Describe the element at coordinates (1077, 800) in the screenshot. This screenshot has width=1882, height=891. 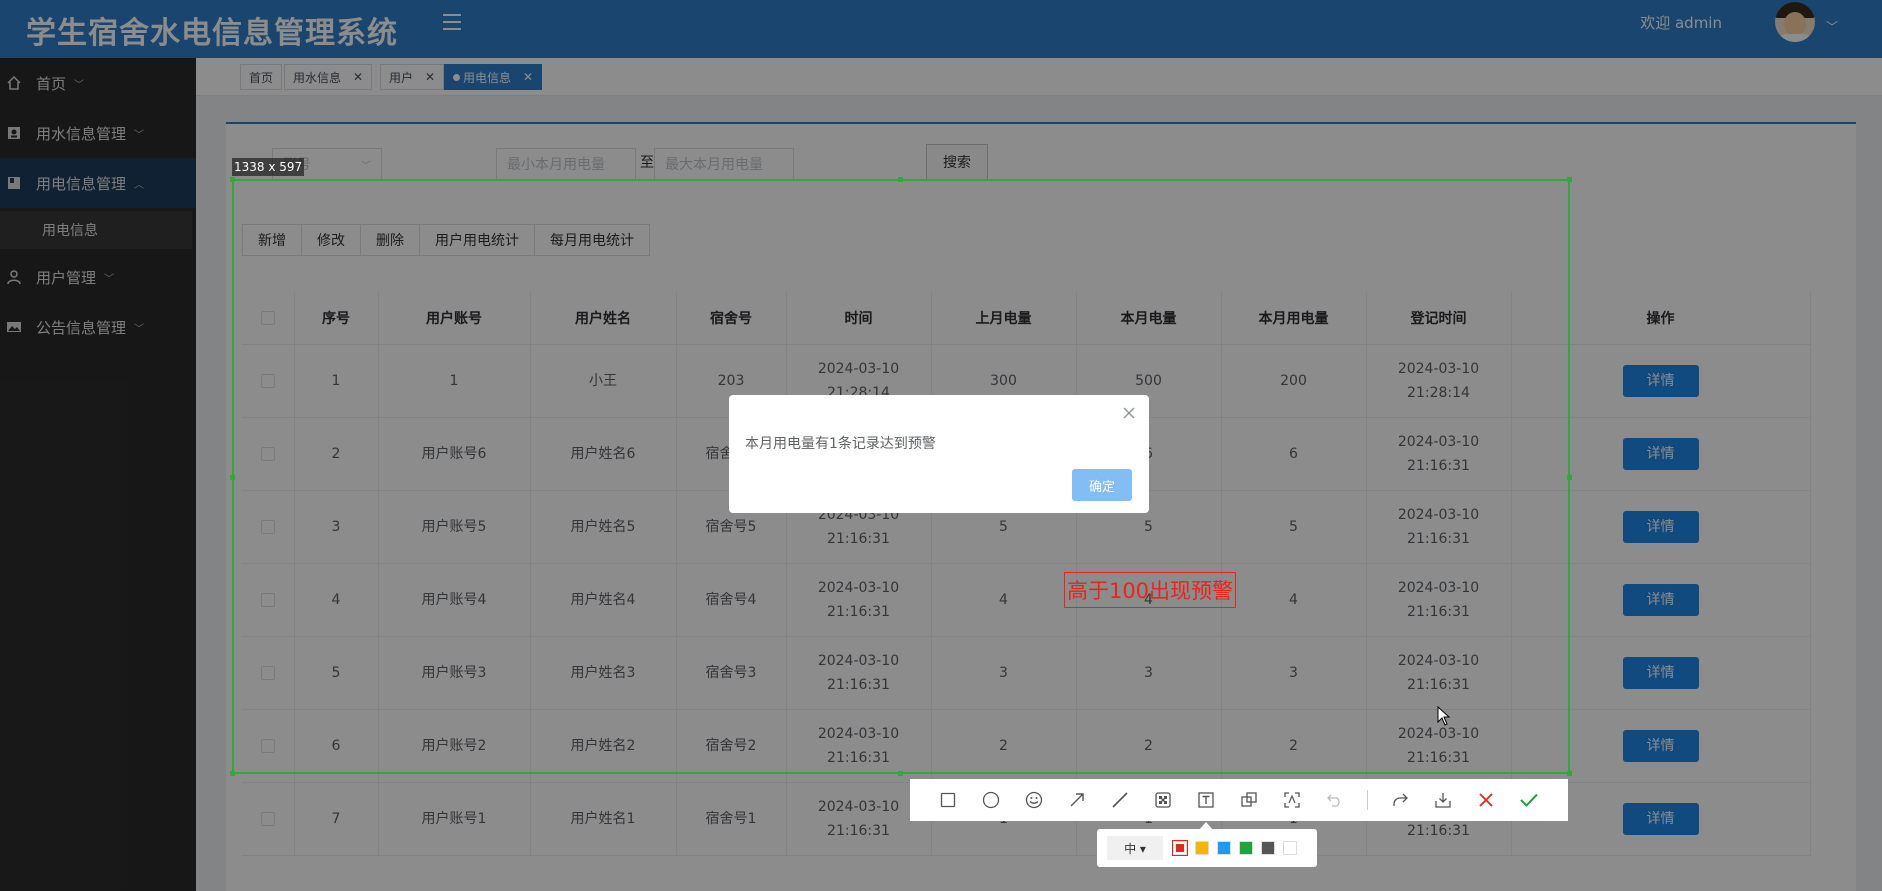
I see `arrow-icon` at that location.